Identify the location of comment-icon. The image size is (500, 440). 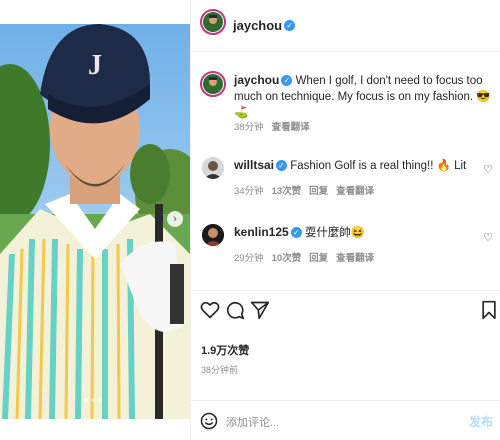
(235, 310).